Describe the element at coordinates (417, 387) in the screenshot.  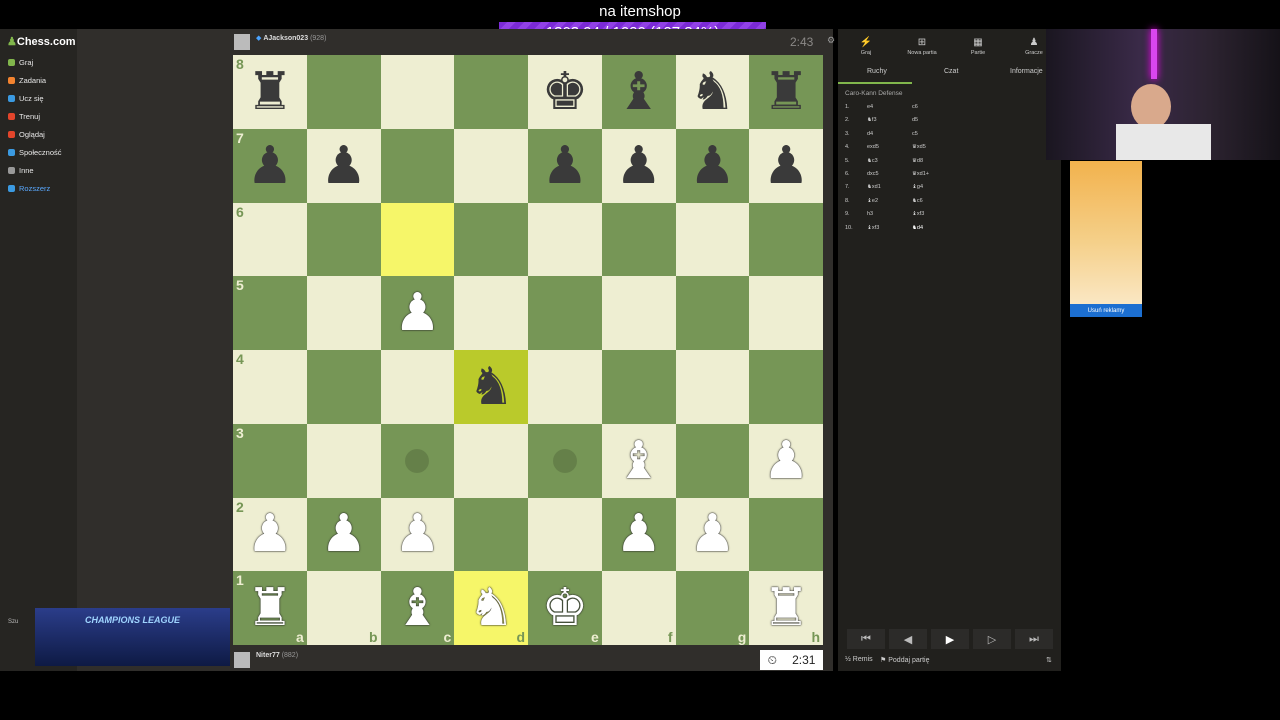
I see `square-c4` at that location.